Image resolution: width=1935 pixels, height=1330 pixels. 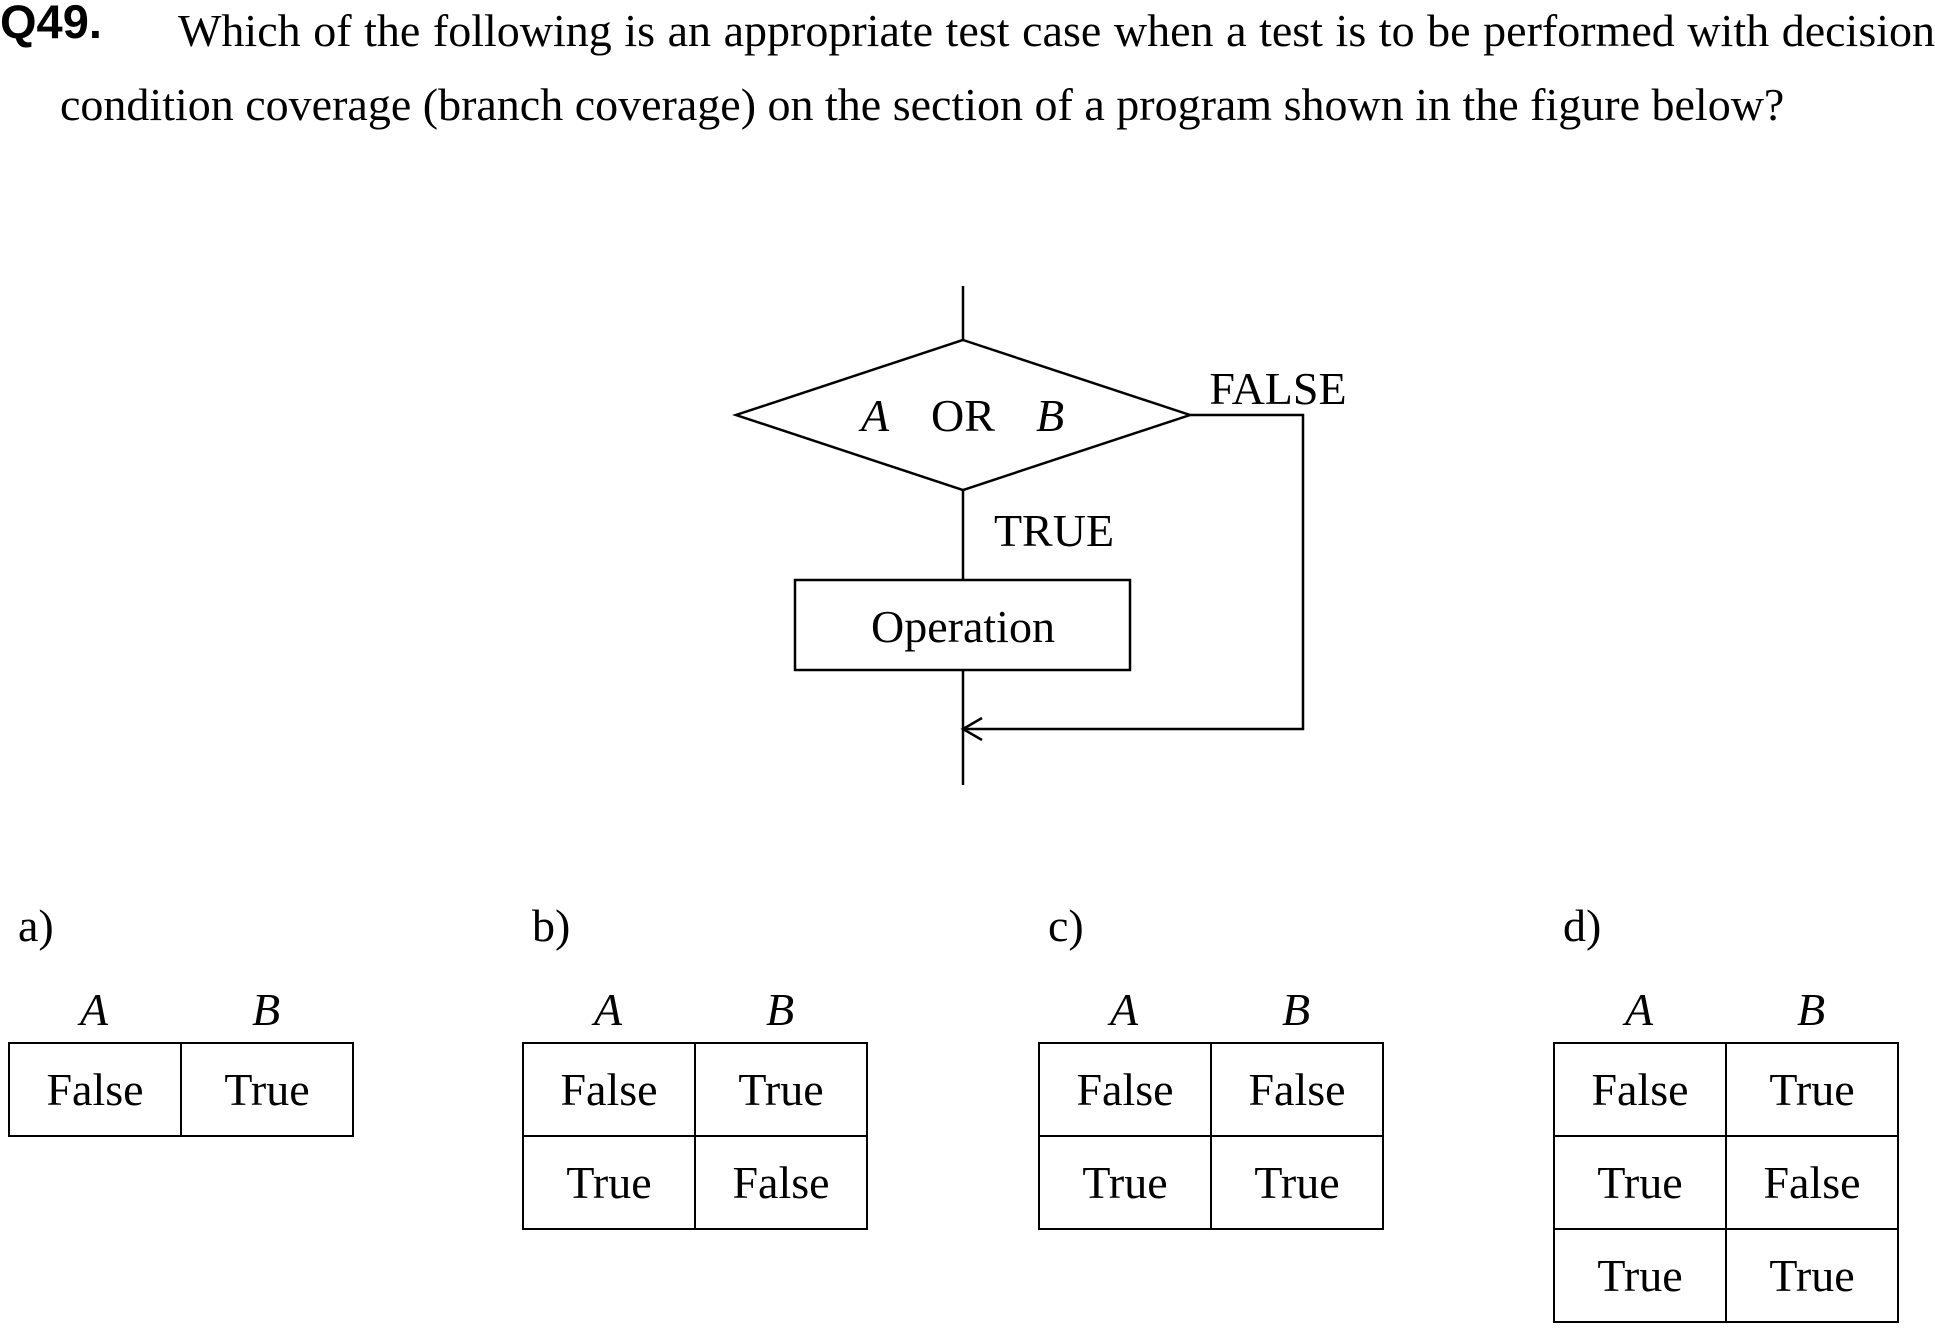 What do you see at coordinates (1066, 925) in the screenshot?
I see `option-c-label: c)` at bounding box center [1066, 925].